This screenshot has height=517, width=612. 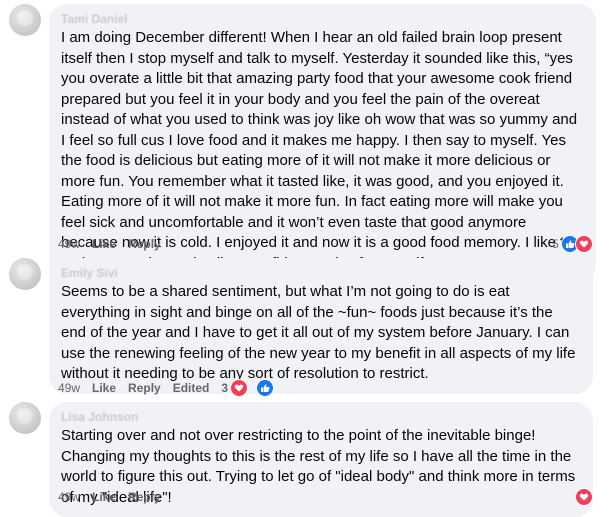 I want to click on reaction-summary: 5, so click(x=572, y=244).